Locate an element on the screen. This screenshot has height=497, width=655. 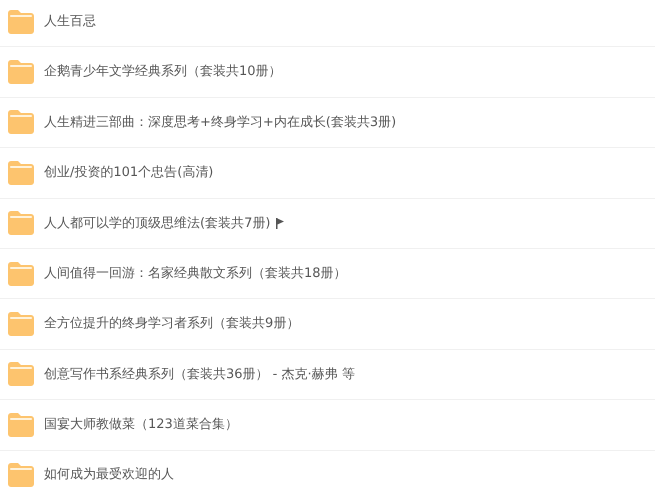
folder-name: 人生百忌 is located at coordinates (70, 22).